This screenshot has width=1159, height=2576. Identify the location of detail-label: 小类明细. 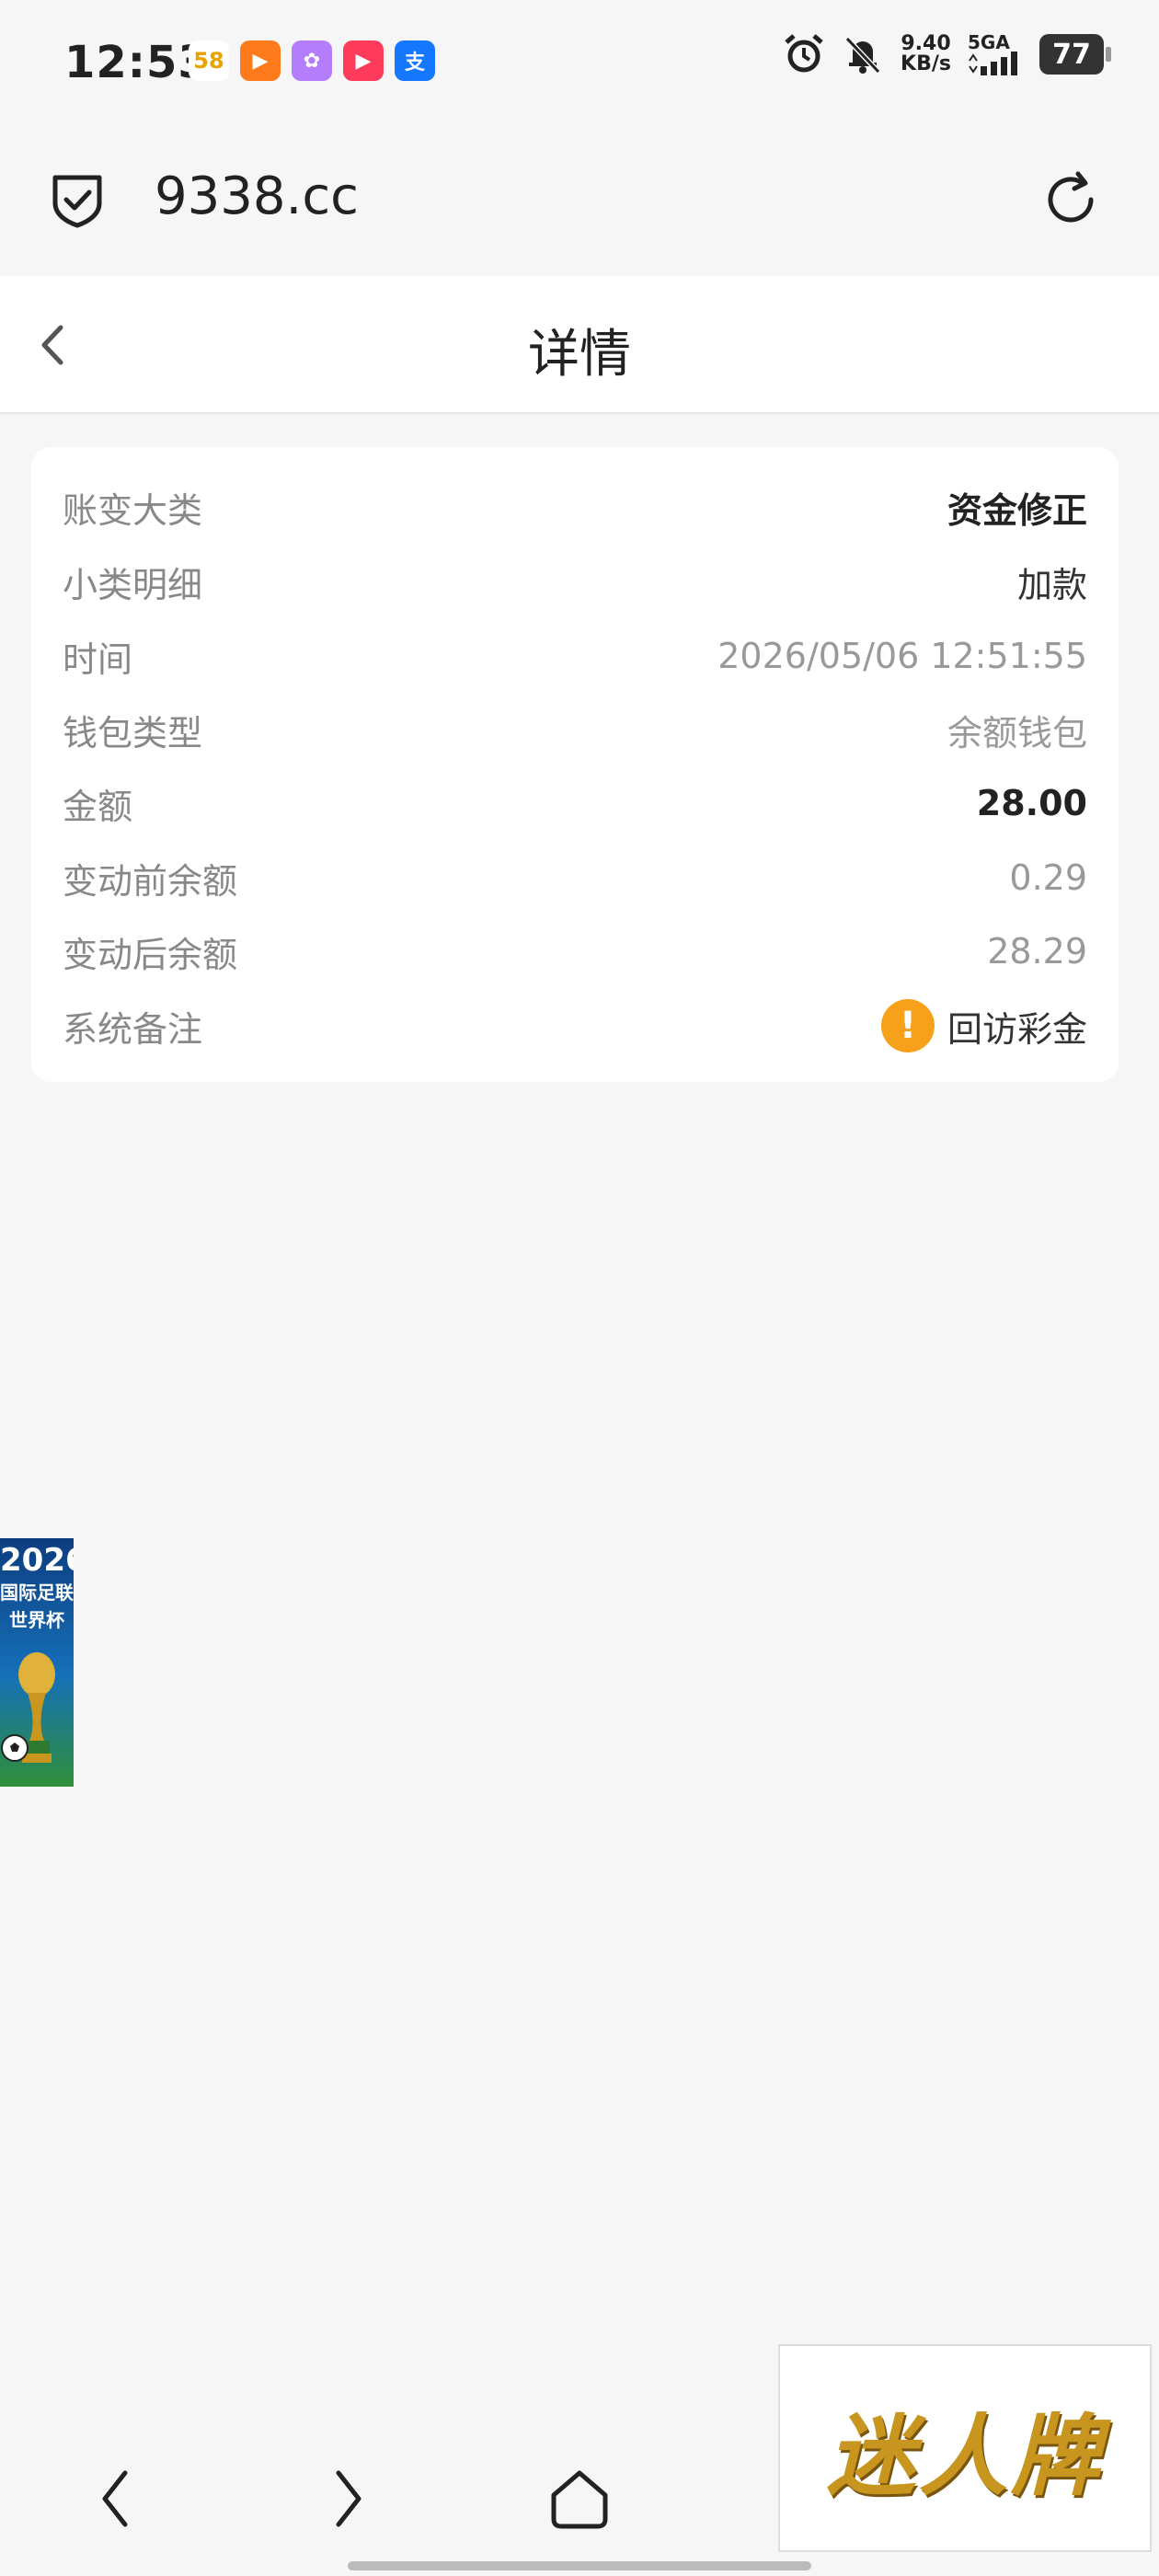
(133, 584).